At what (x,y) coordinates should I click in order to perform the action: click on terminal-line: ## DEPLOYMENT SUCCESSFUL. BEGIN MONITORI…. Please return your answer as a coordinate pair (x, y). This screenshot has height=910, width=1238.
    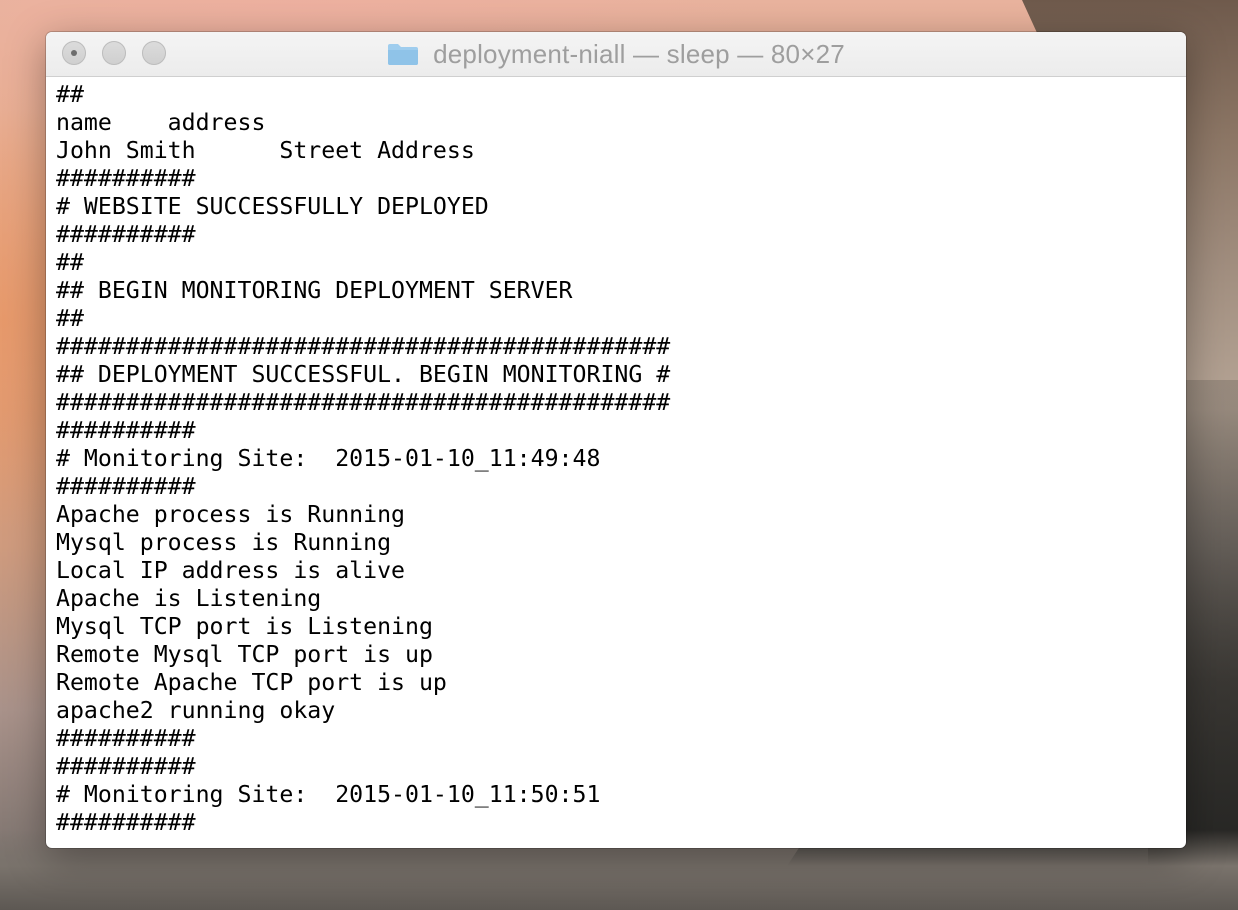
    Looking at the image, I should click on (363, 374).